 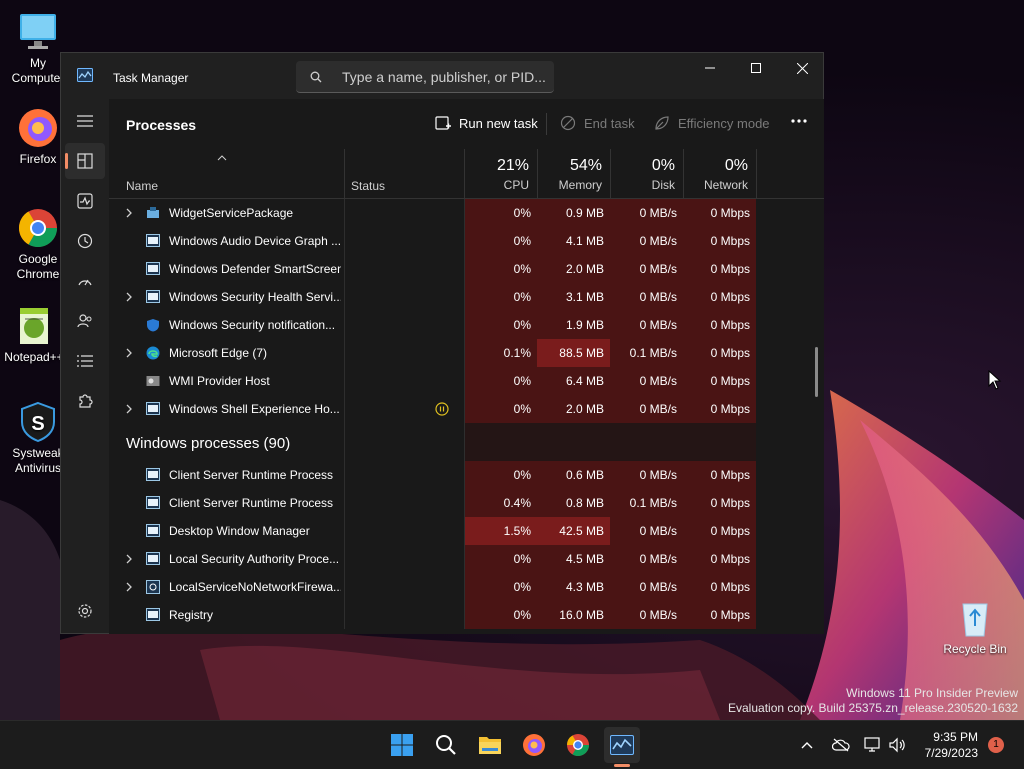 What do you see at coordinates (573, 213) in the screenshot?
I see `memory-value: 0.9 MB` at bounding box center [573, 213].